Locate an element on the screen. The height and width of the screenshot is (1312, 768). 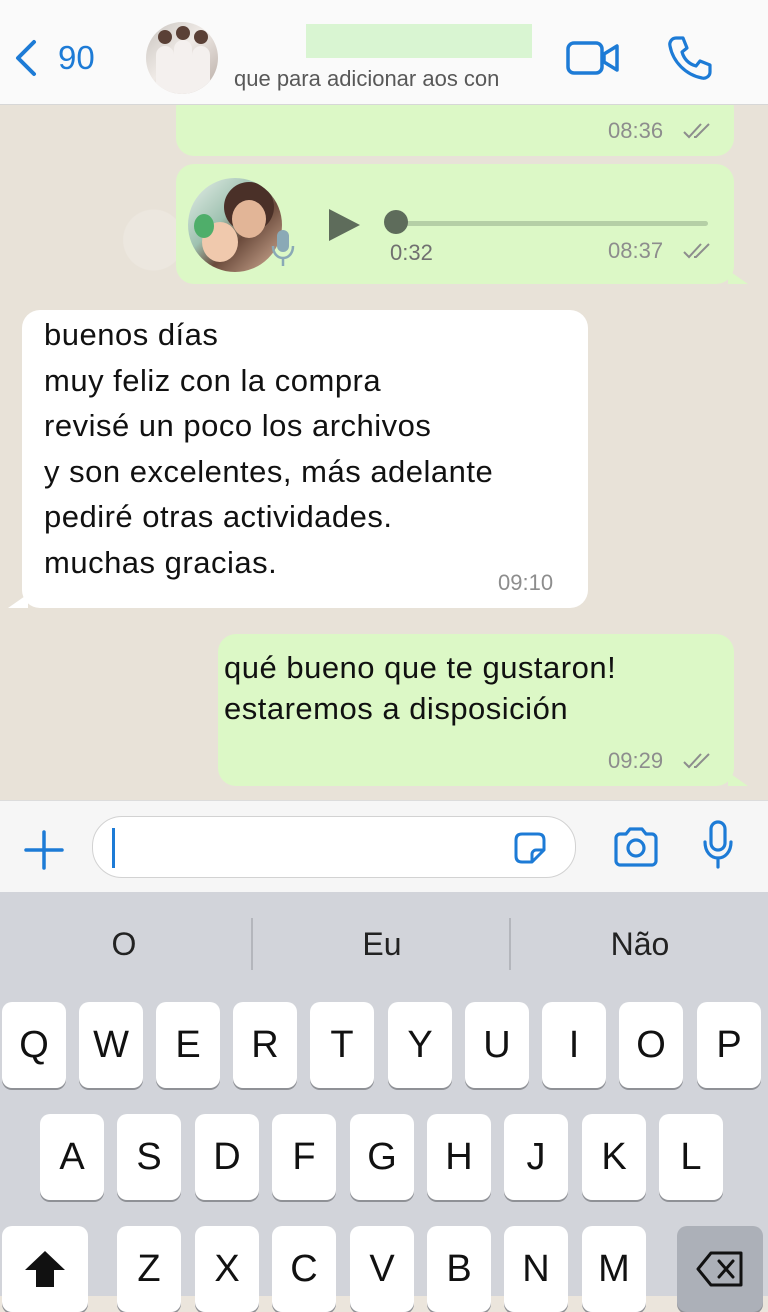
key-z: Z is located at coordinates (149, 1269).